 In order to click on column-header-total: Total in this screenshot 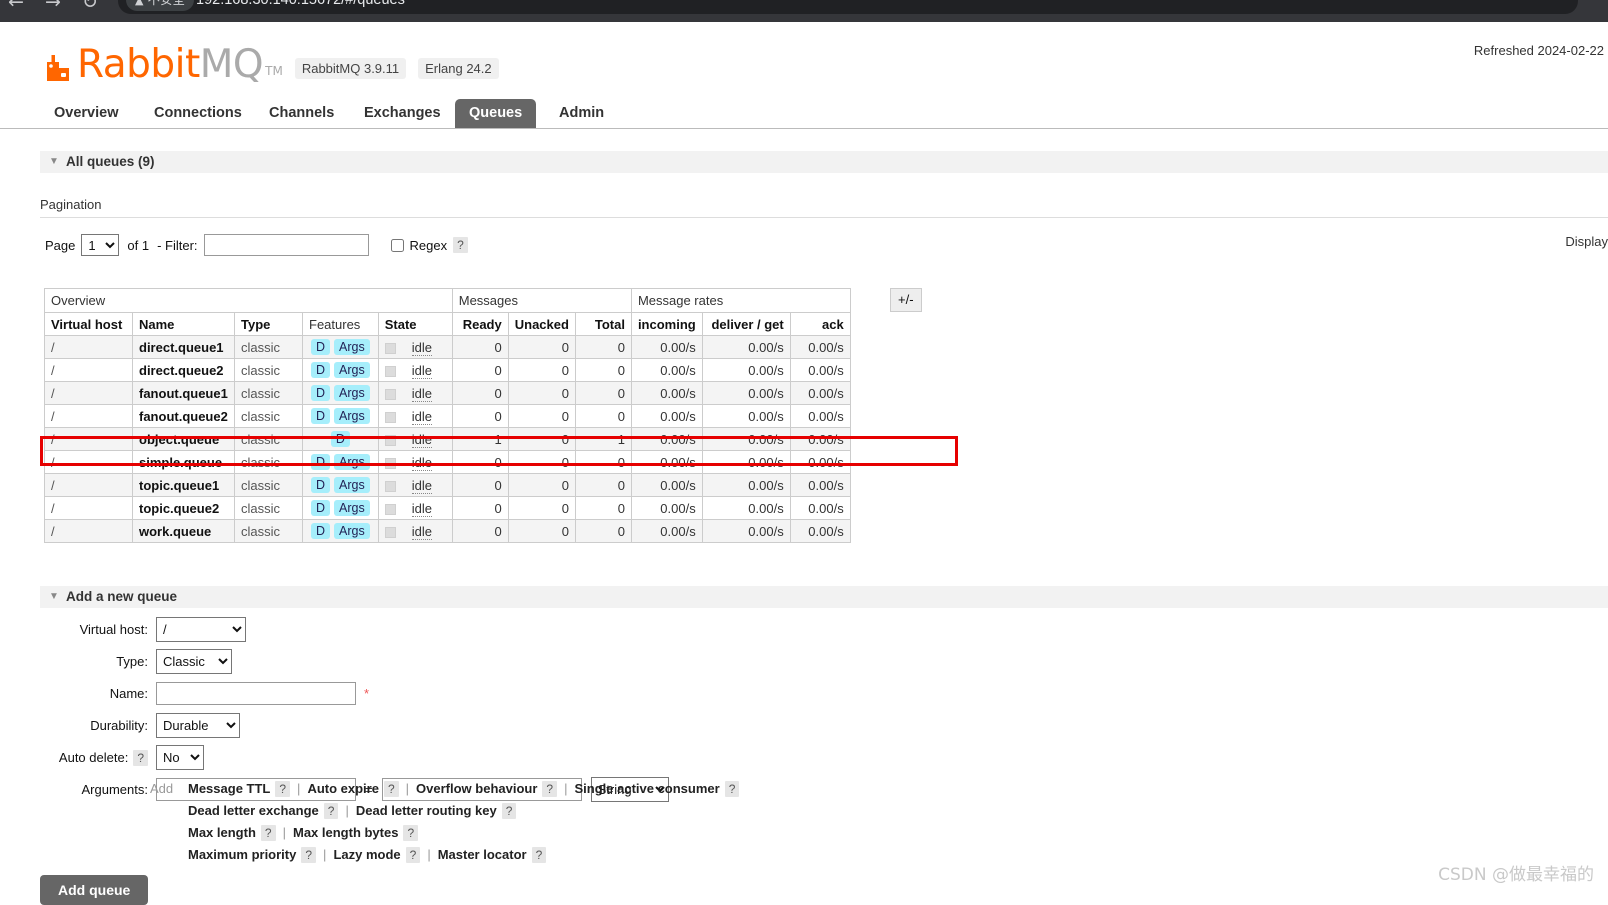, I will do `click(603, 324)`.